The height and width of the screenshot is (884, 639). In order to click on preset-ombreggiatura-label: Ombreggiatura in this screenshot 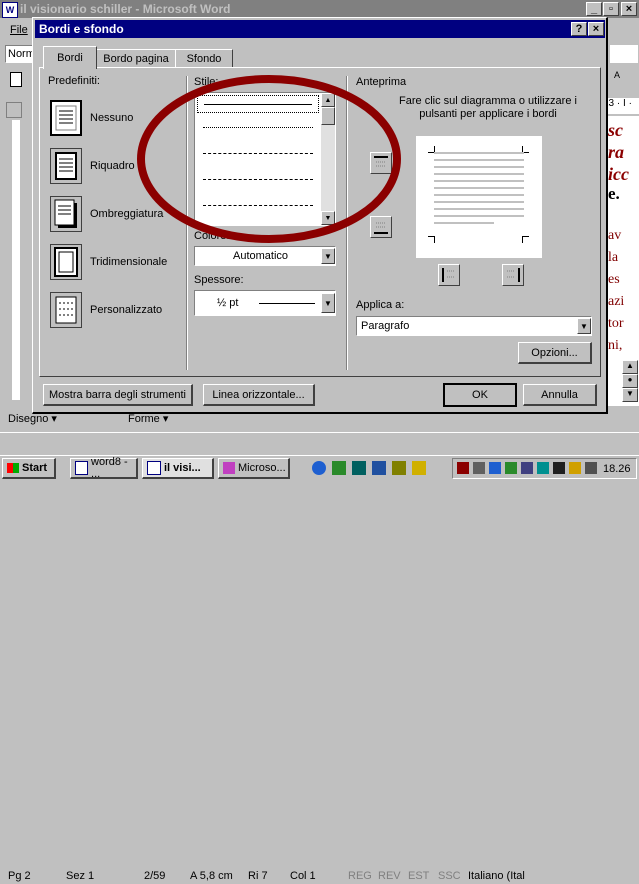, I will do `click(126, 214)`.